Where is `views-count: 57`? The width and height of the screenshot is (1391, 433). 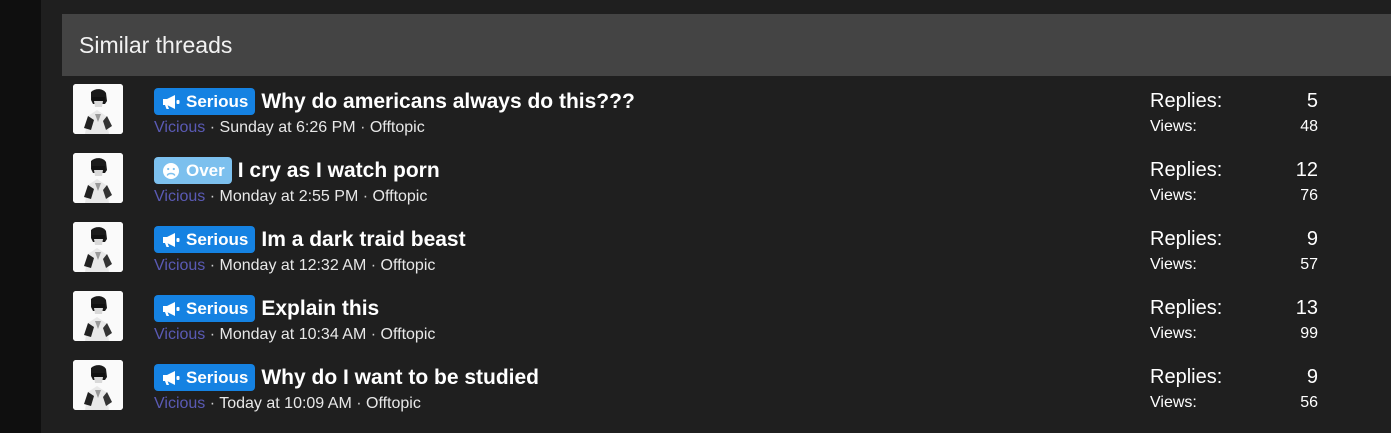
views-count: 57 is located at coordinates (1309, 264).